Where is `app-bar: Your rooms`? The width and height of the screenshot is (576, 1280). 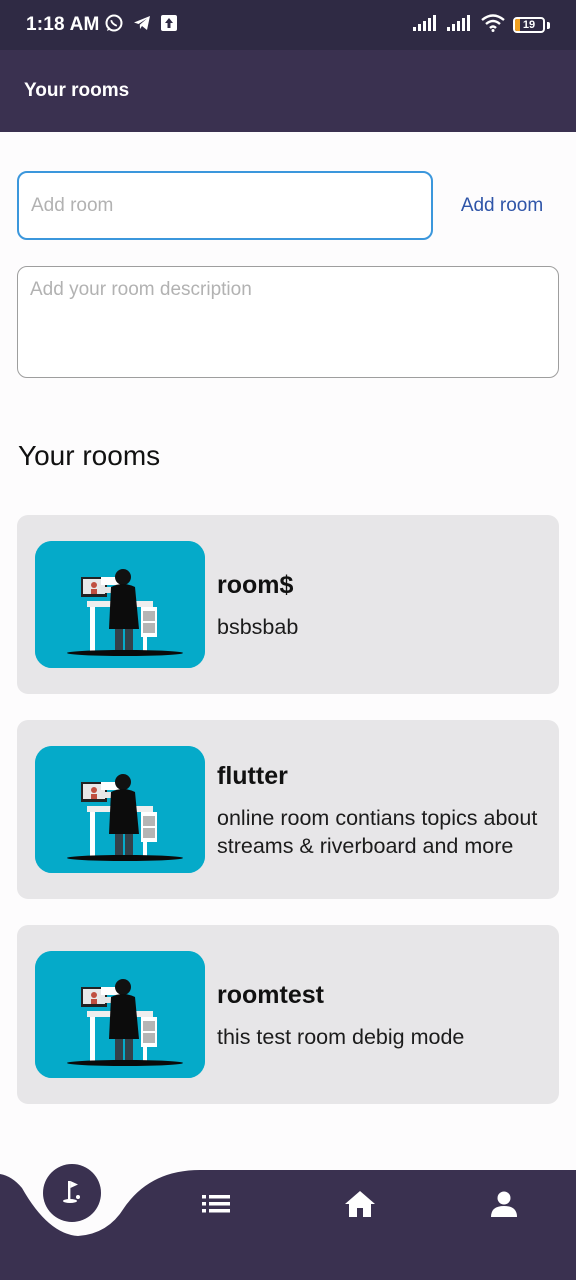
app-bar: Your rooms is located at coordinates (288, 91).